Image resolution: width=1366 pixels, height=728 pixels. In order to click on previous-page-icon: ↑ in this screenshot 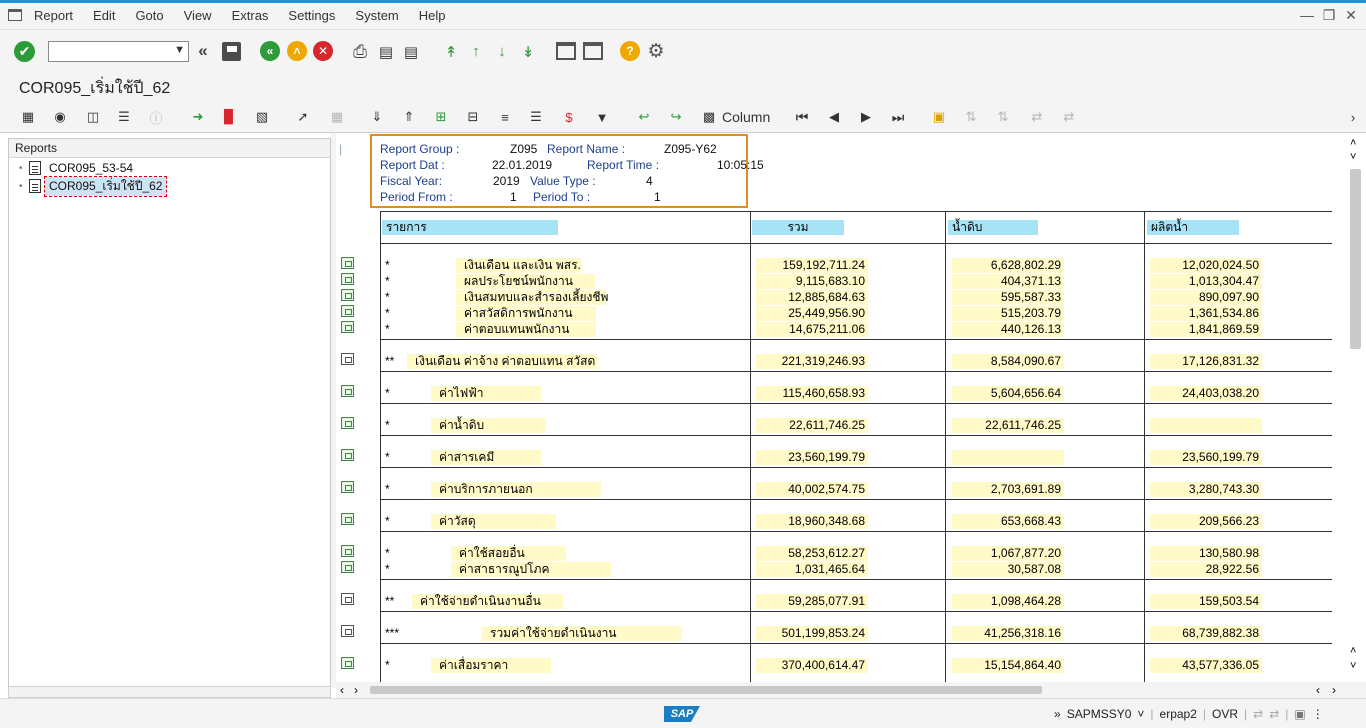, I will do `click(476, 51)`.